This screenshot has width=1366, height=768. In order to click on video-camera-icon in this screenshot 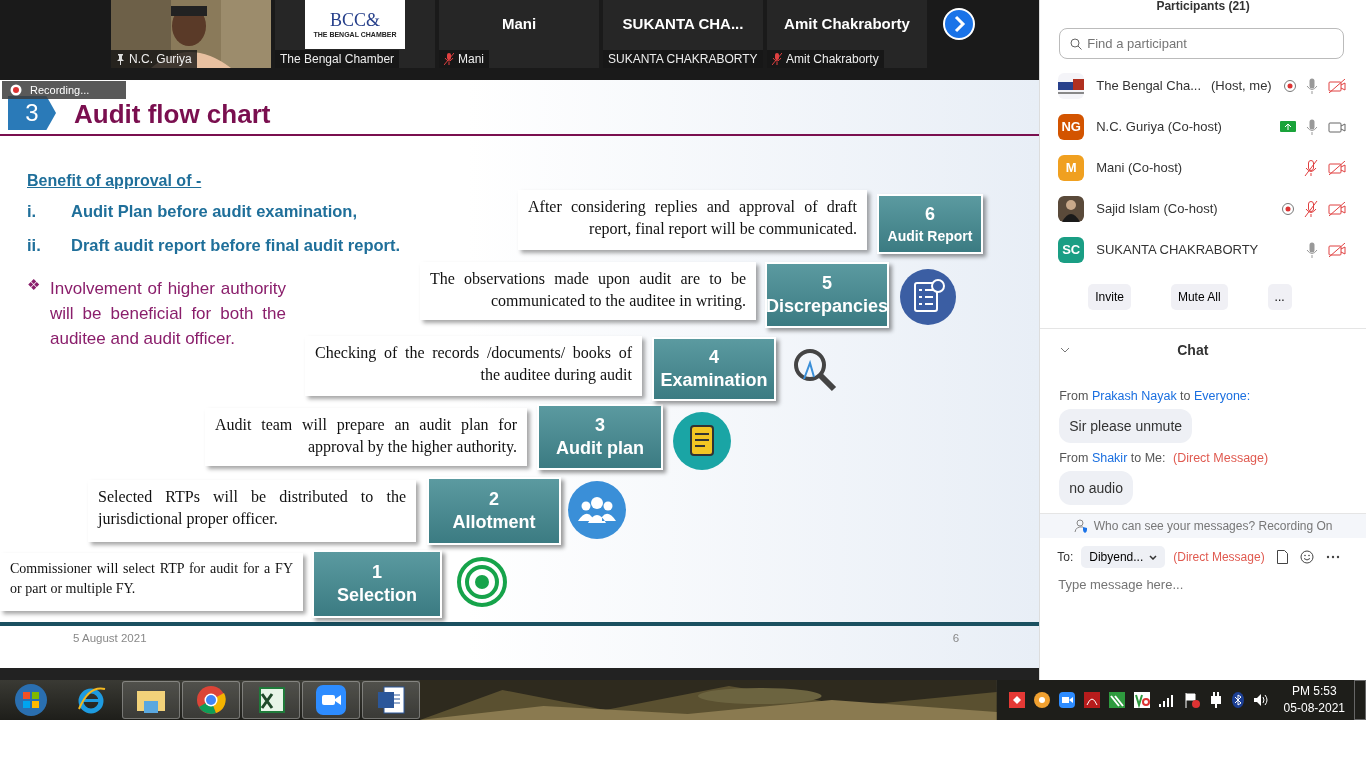, I will do `click(1066, 700)`.